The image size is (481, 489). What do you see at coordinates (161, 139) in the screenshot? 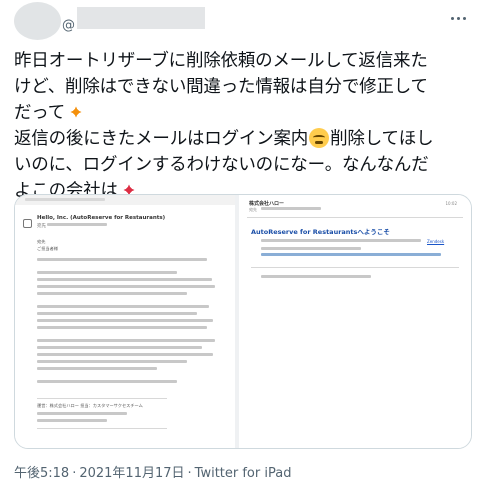
I see `tweet-line-text: 返信の後にきたメールはログイン案内` at bounding box center [161, 139].